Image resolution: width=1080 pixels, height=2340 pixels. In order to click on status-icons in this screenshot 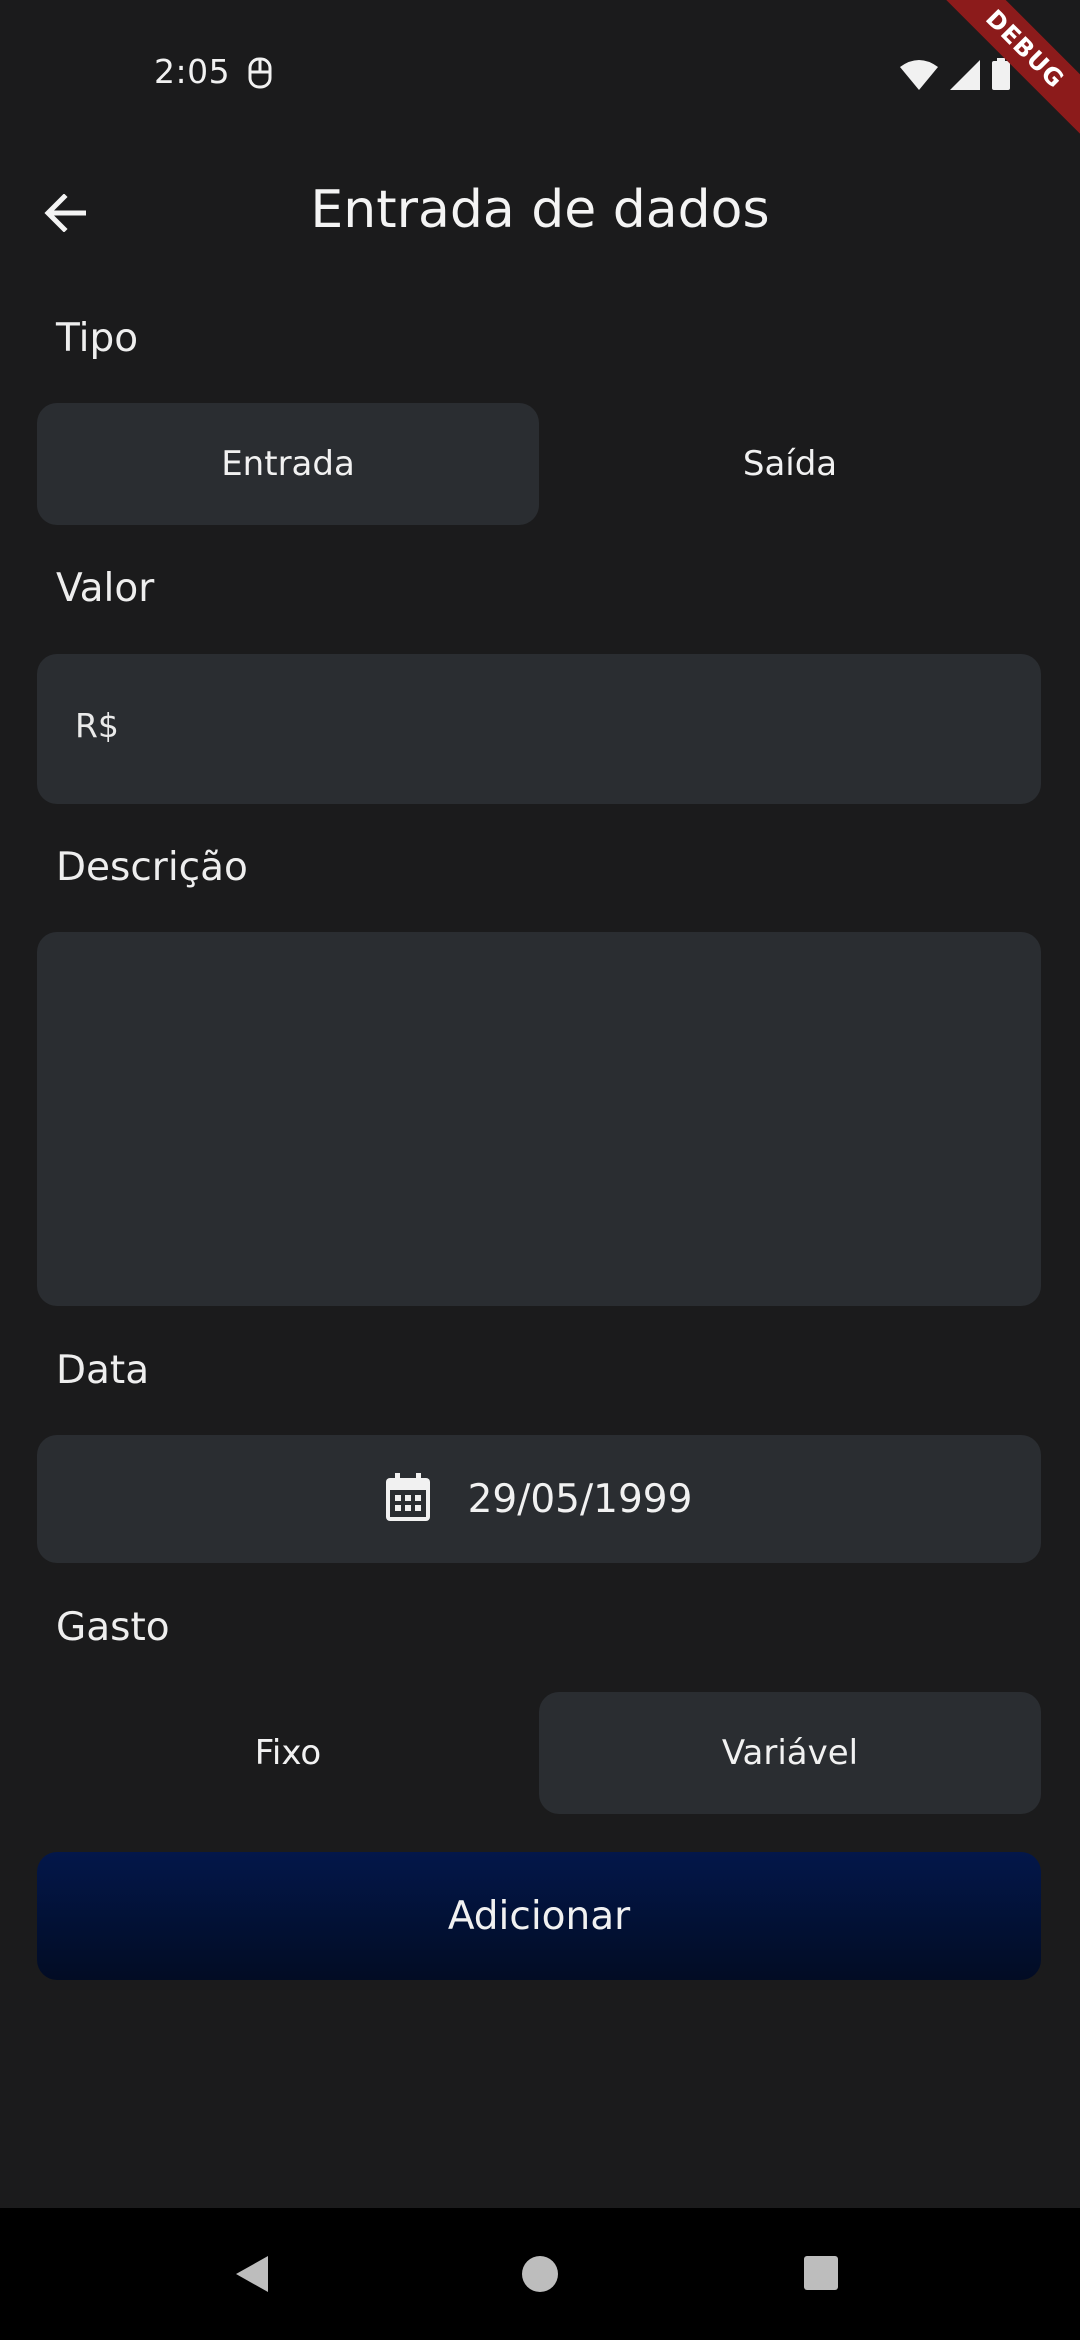, I will do `click(955, 76)`.